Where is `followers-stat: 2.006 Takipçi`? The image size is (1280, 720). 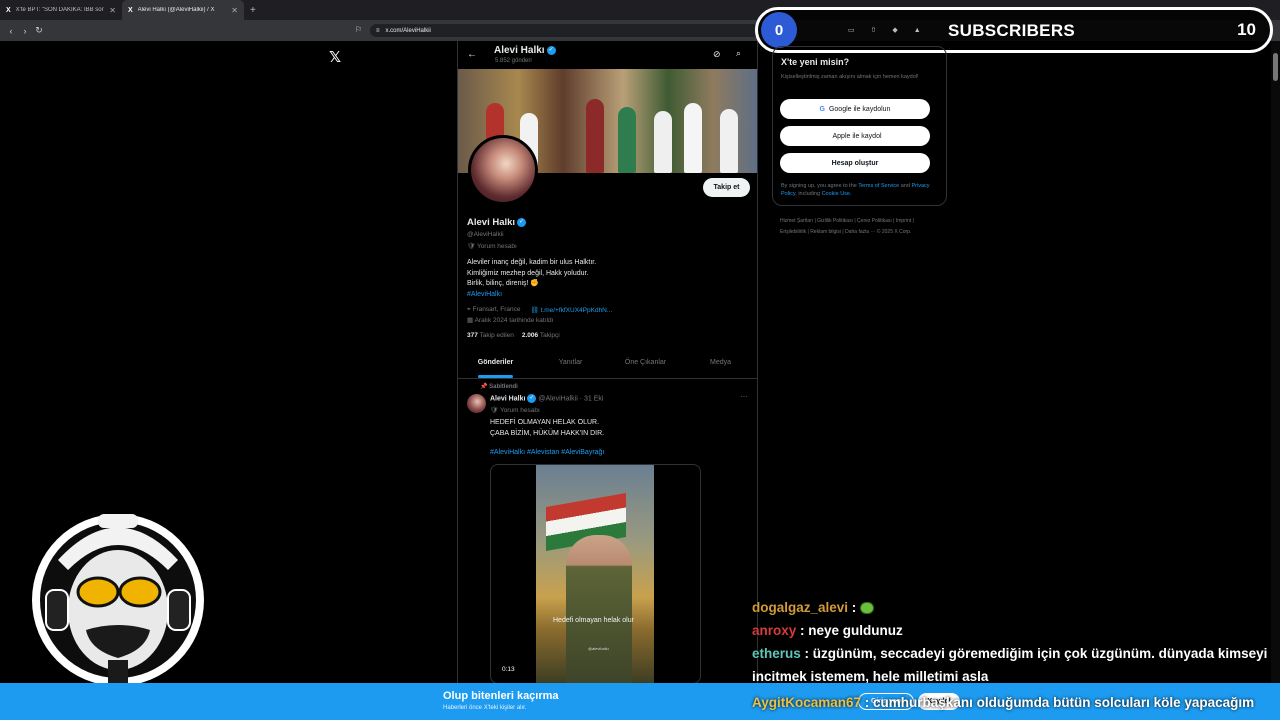 followers-stat: 2.006 Takipçi is located at coordinates (541, 335).